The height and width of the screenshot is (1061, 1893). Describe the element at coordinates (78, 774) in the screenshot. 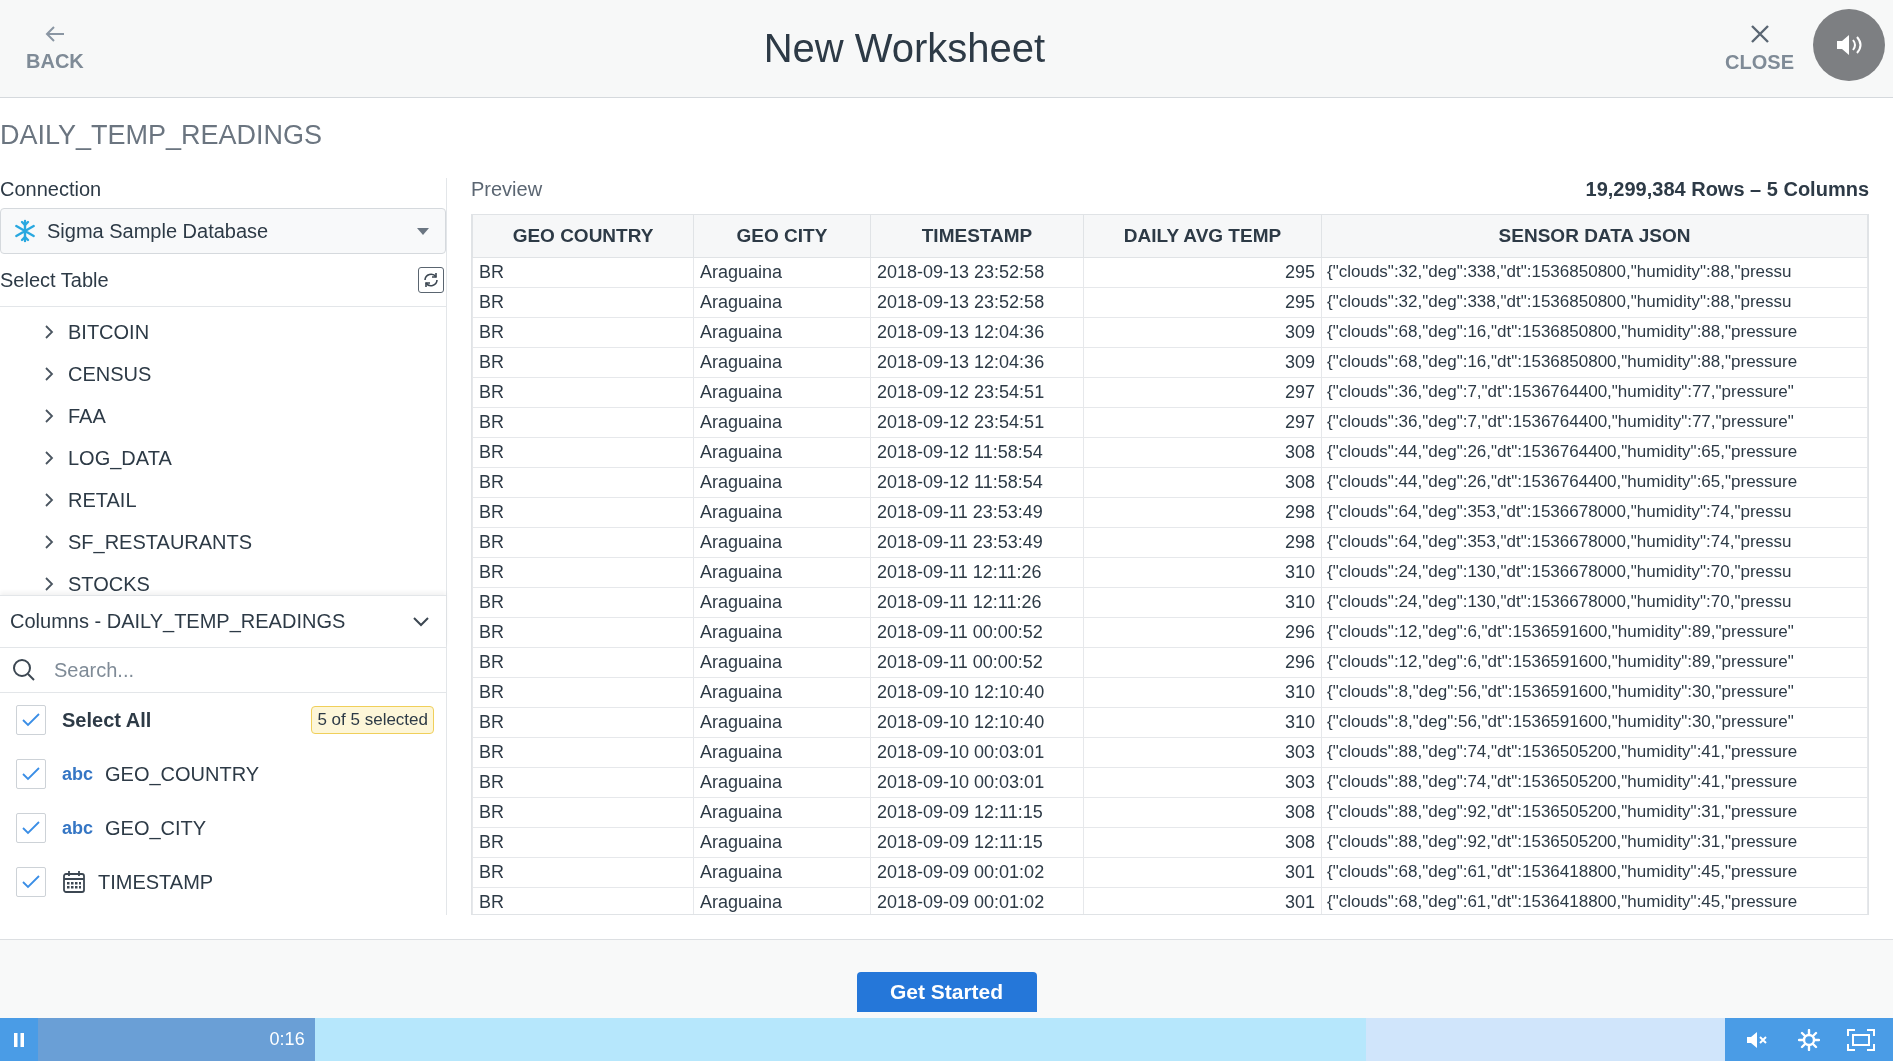

I see `text-type-icon: abc` at that location.